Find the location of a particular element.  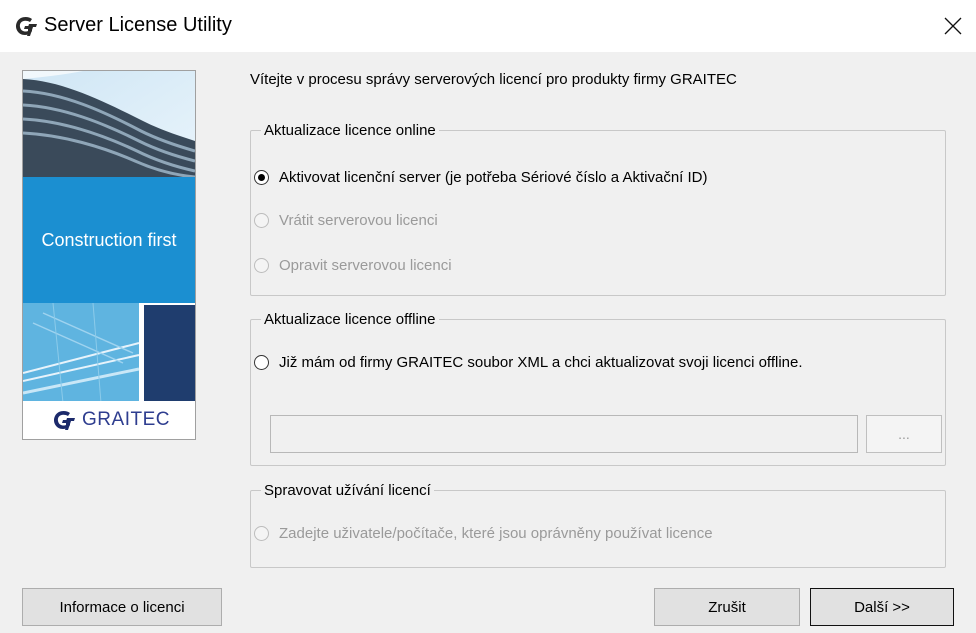

title-bar: Server License Utility is located at coordinates (488, 26).